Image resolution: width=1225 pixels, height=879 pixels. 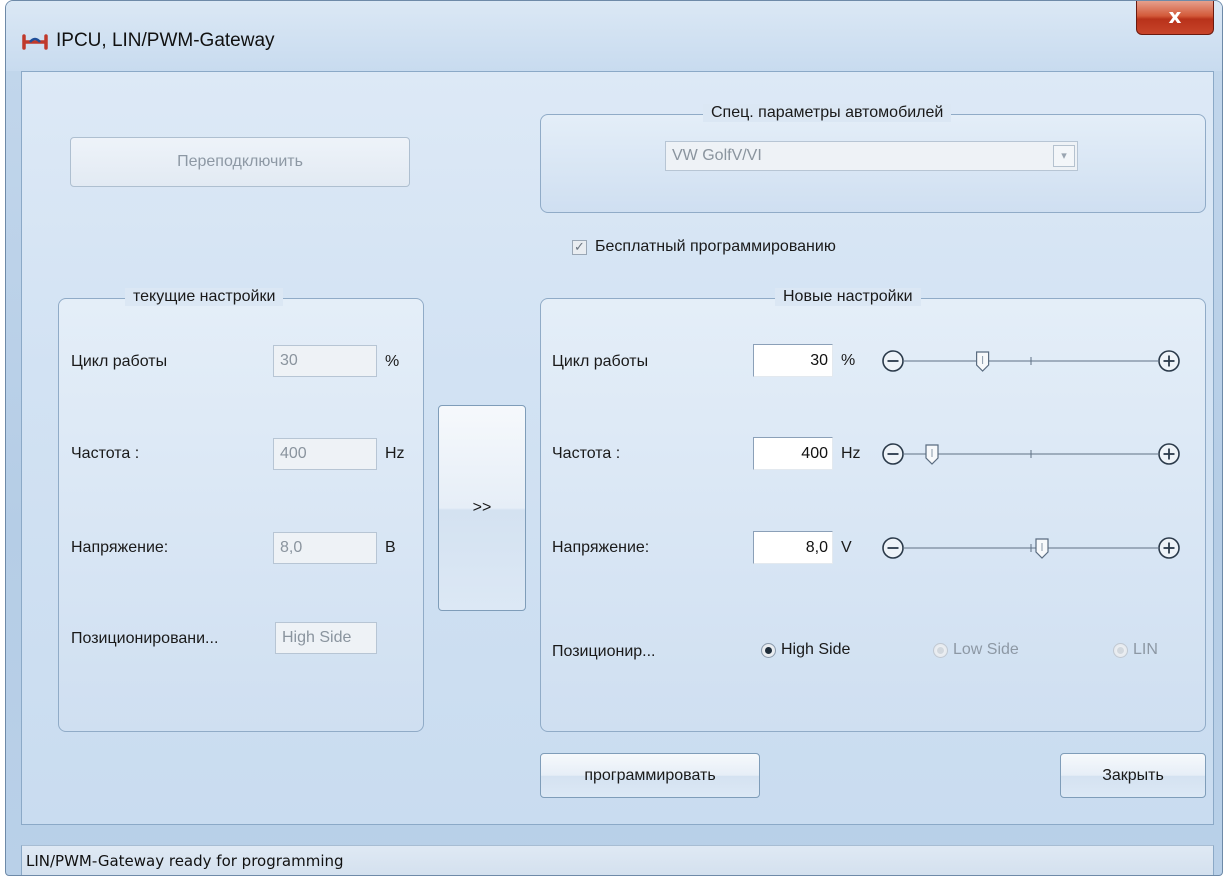 What do you see at coordinates (601, 547) in the screenshot?
I see `new-voltage-label: Напряжение:` at bounding box center [601, 547].